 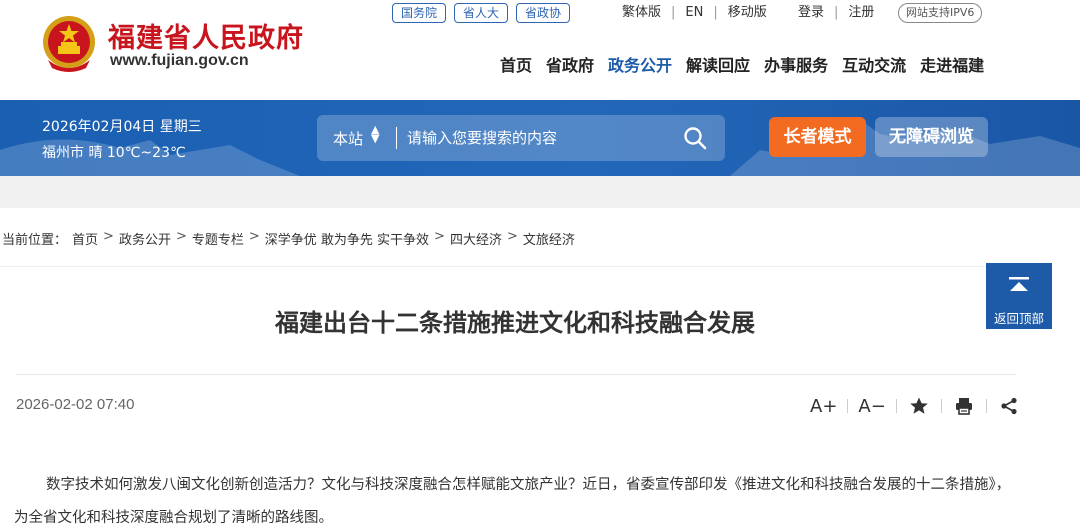 I want to click on link-english: EN, so click(x=694, y=13).